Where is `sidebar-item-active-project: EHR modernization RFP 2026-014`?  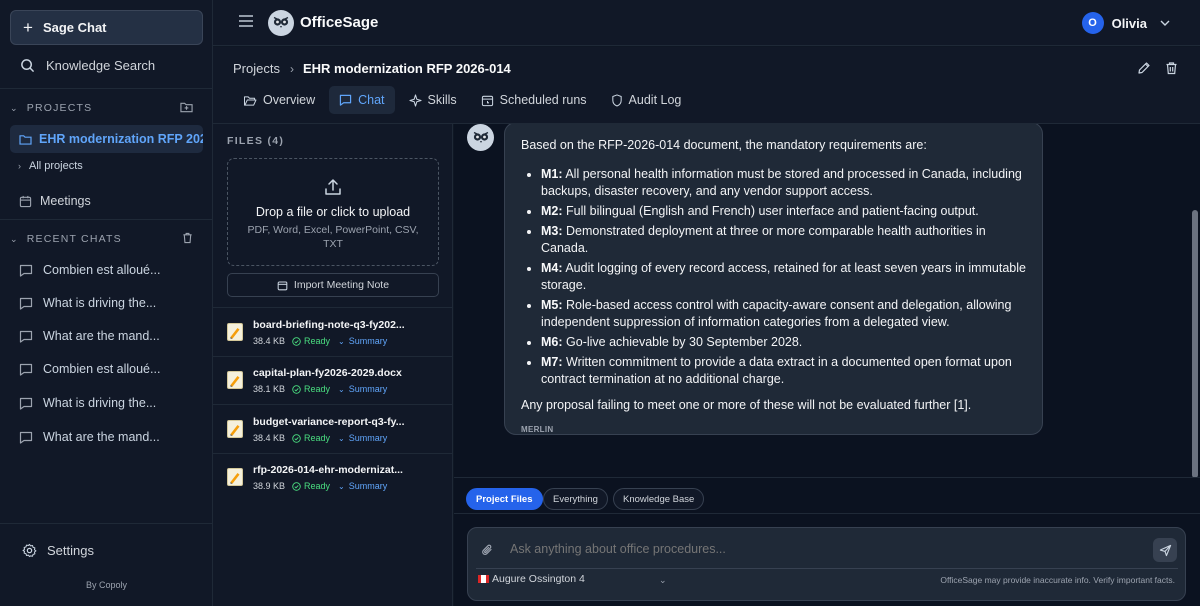
sidebar-item-active-project: EHR modernization RFP 2026-014 is located at coordinates (106, 139).